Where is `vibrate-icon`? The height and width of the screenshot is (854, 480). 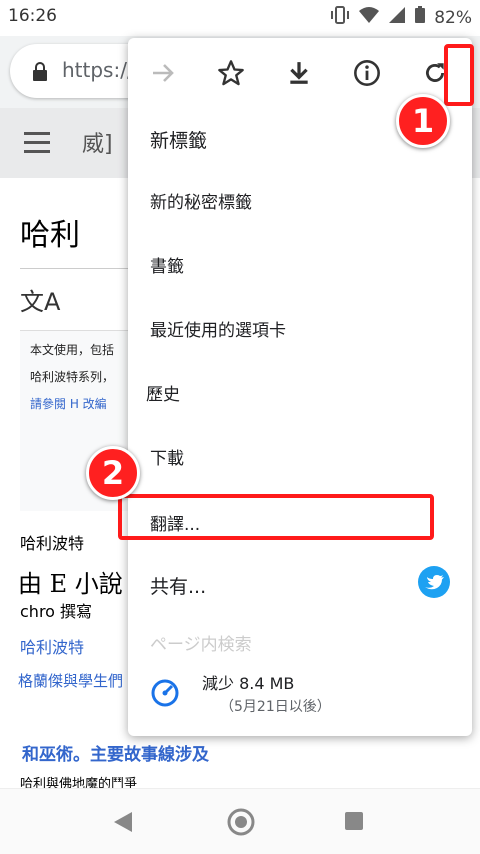 vibrate-icon is located at coordinates (340, 17).